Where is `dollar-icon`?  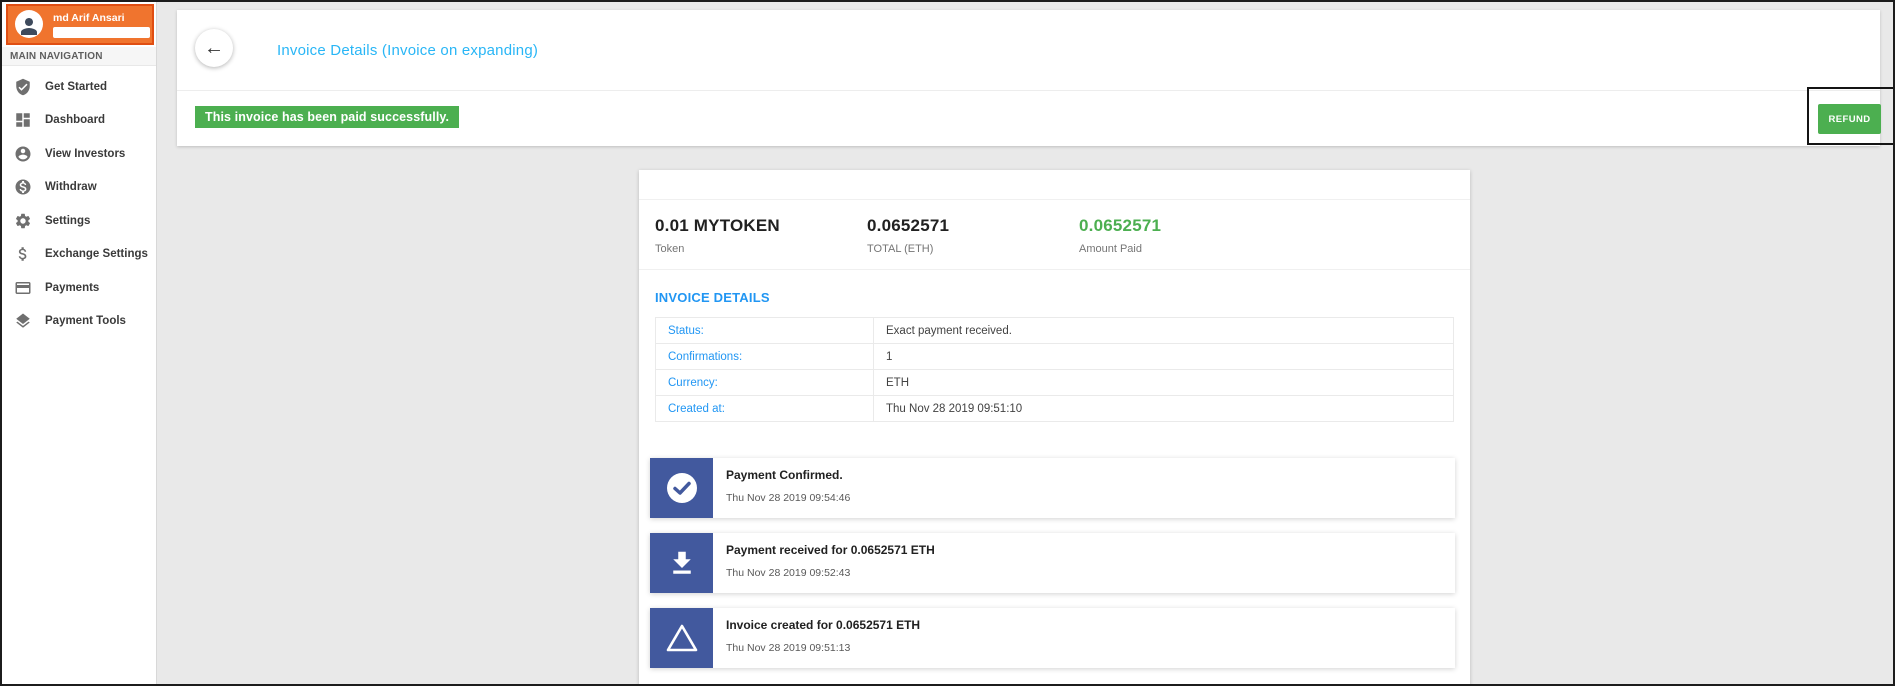 dollar-icon is located at coordinates (23, 254).